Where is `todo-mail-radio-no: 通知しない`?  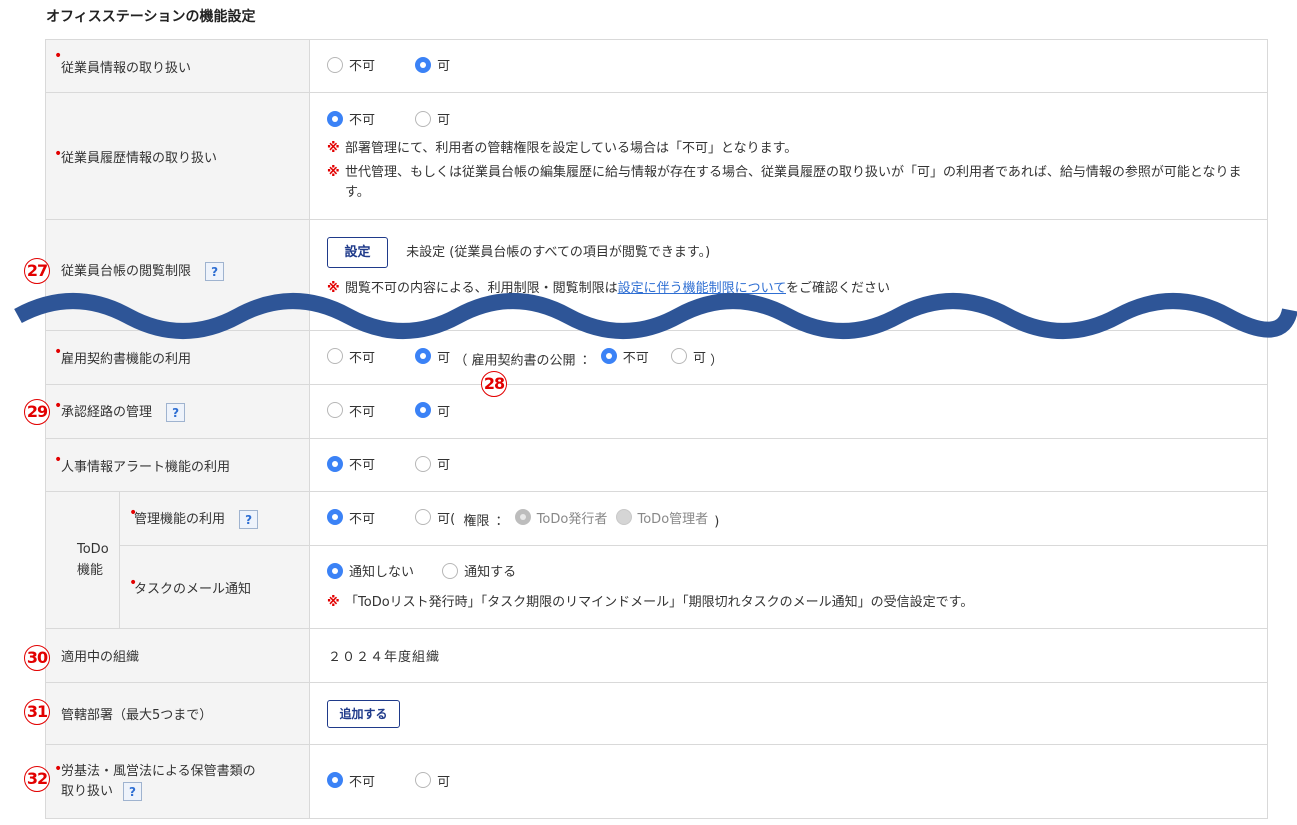 todo-mail-radio-no: 通知しない is located at coordinates (370, 570).